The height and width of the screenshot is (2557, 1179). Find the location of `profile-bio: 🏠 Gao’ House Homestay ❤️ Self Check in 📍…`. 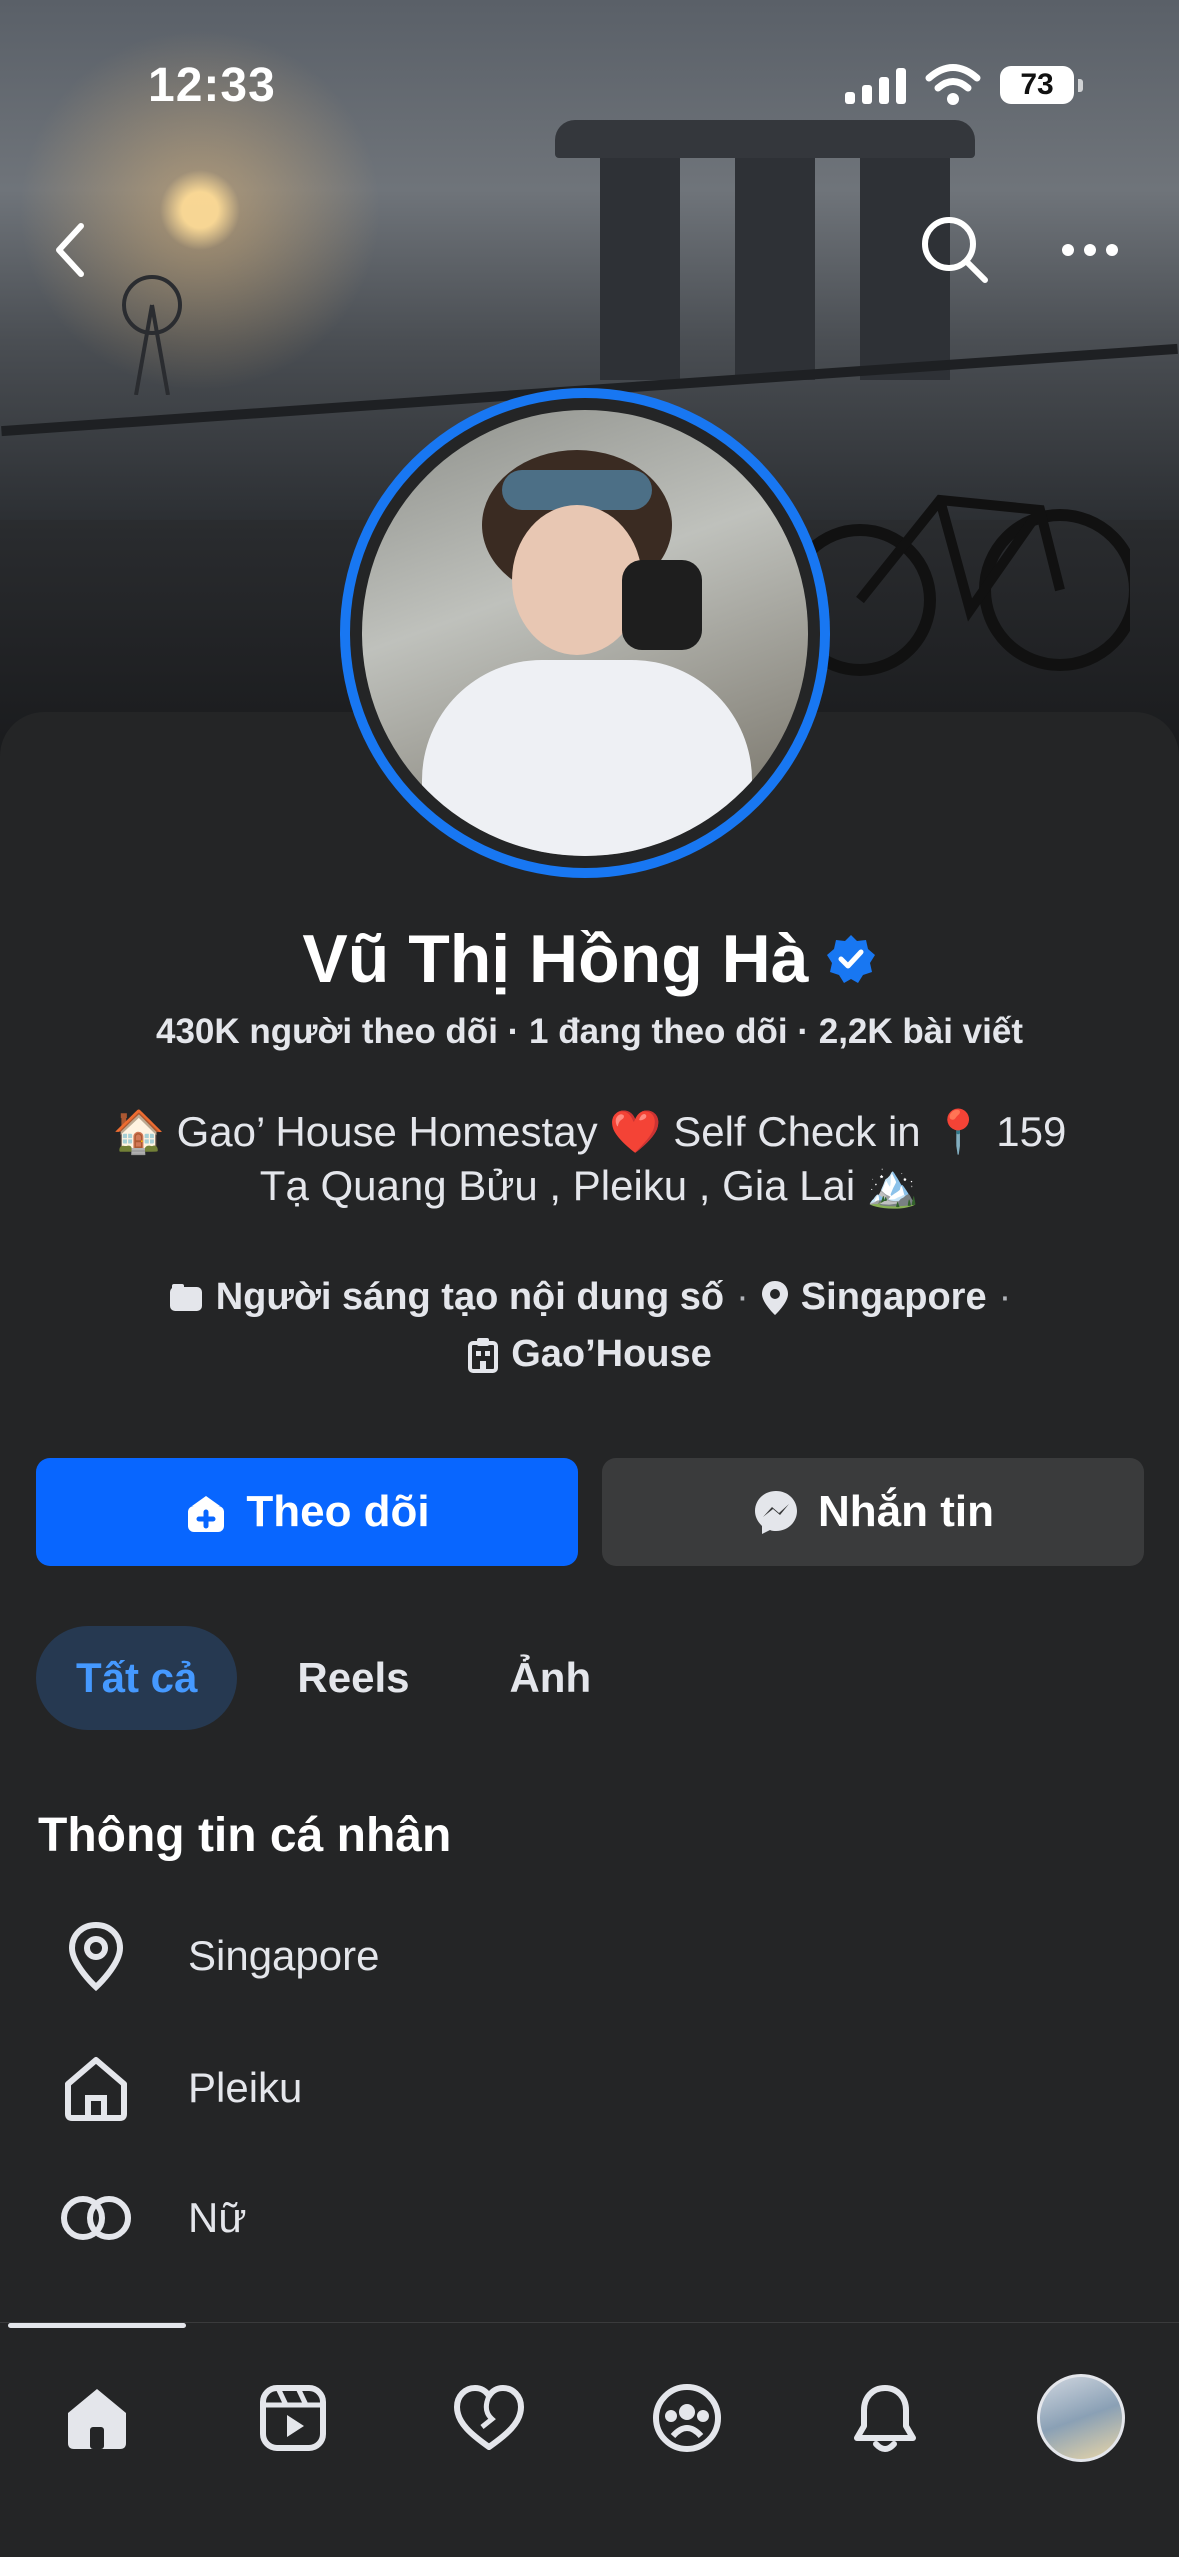

profile-bio: 🏠 Gao’ House Homestay ❤️ Self Check in 📍… is located at coordinates (589, 1159).